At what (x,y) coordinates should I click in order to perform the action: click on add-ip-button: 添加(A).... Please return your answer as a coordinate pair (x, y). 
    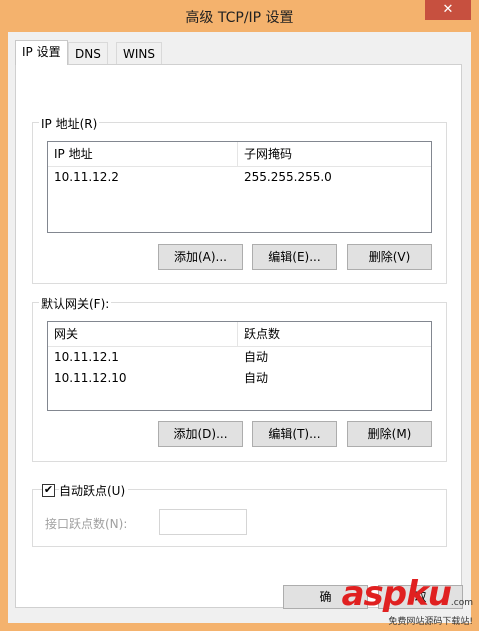
    Looking at the image, I should click on (200, 257).